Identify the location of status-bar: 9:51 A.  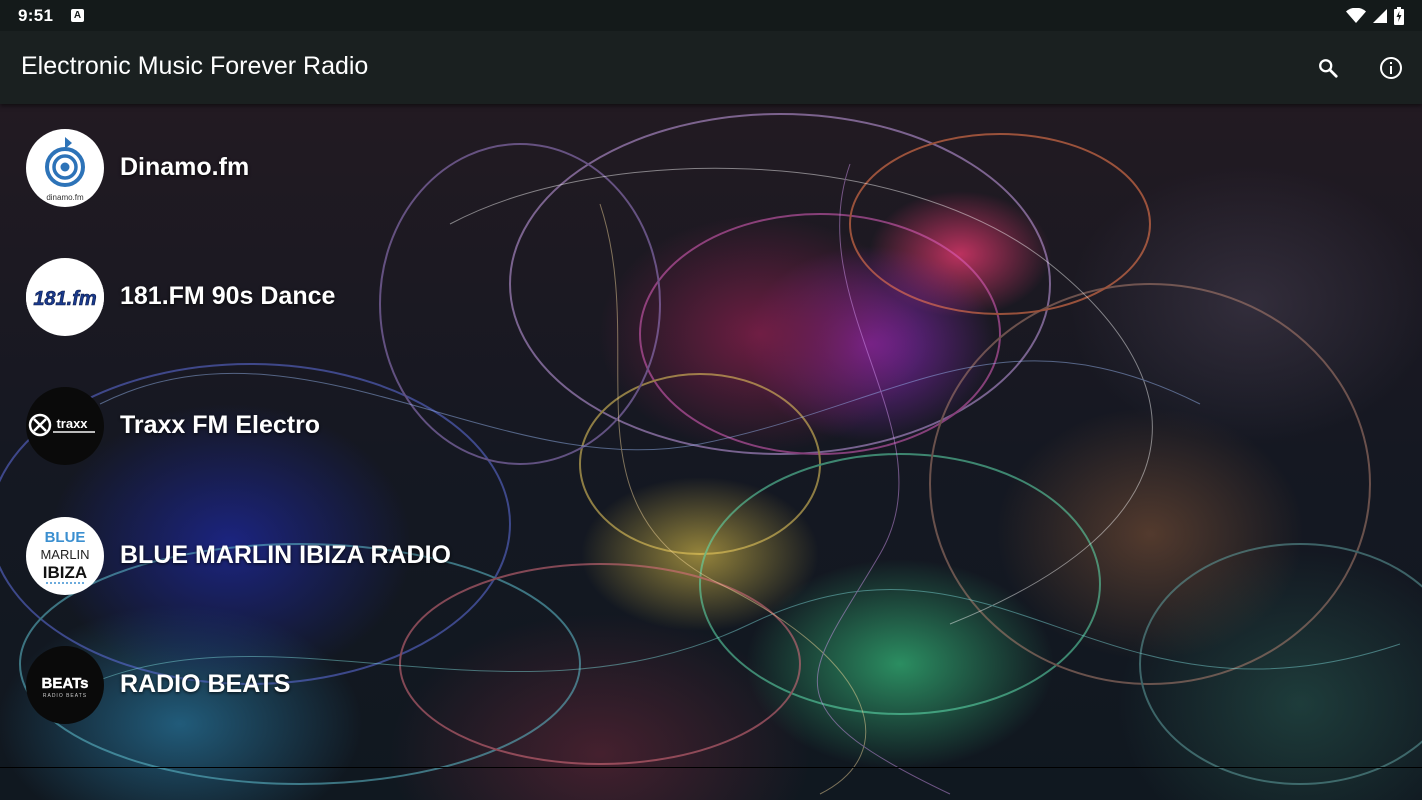
(711, 15).